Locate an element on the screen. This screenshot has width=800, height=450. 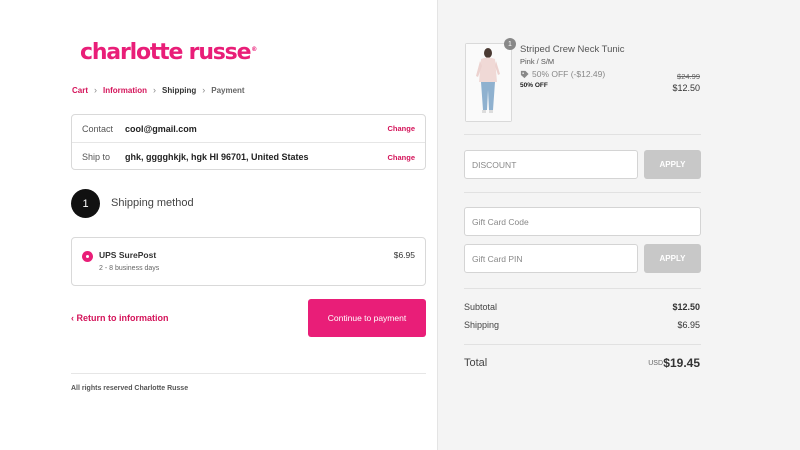
quantity-badge: 1 is located at coordinates (510, 44).